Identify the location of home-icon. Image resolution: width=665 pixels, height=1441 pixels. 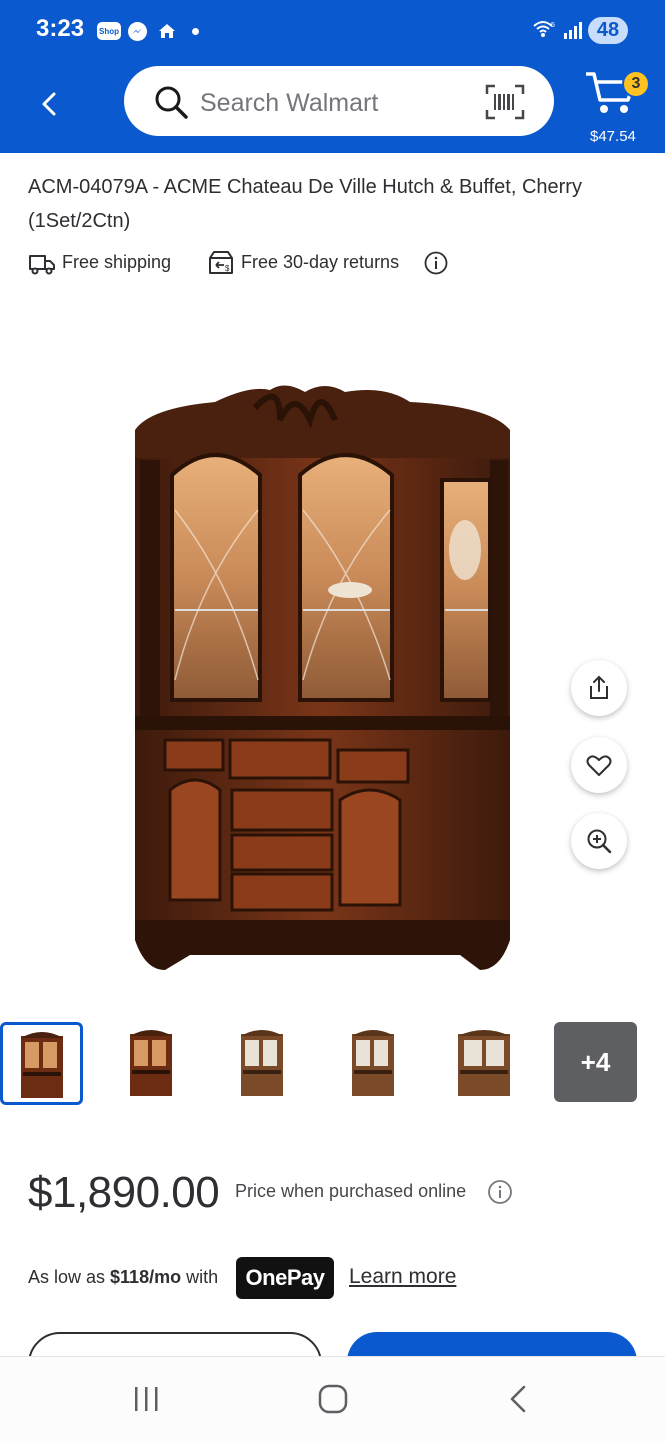
(167, 31).